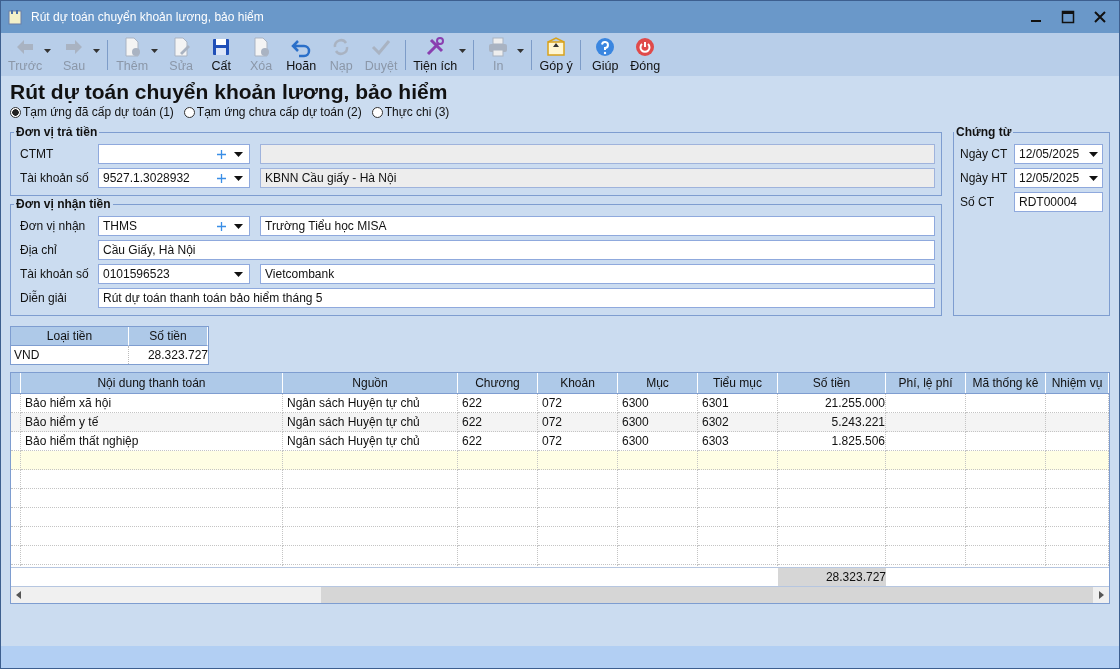  I want to click on field-label: Ngày HT, so click(984, 178).